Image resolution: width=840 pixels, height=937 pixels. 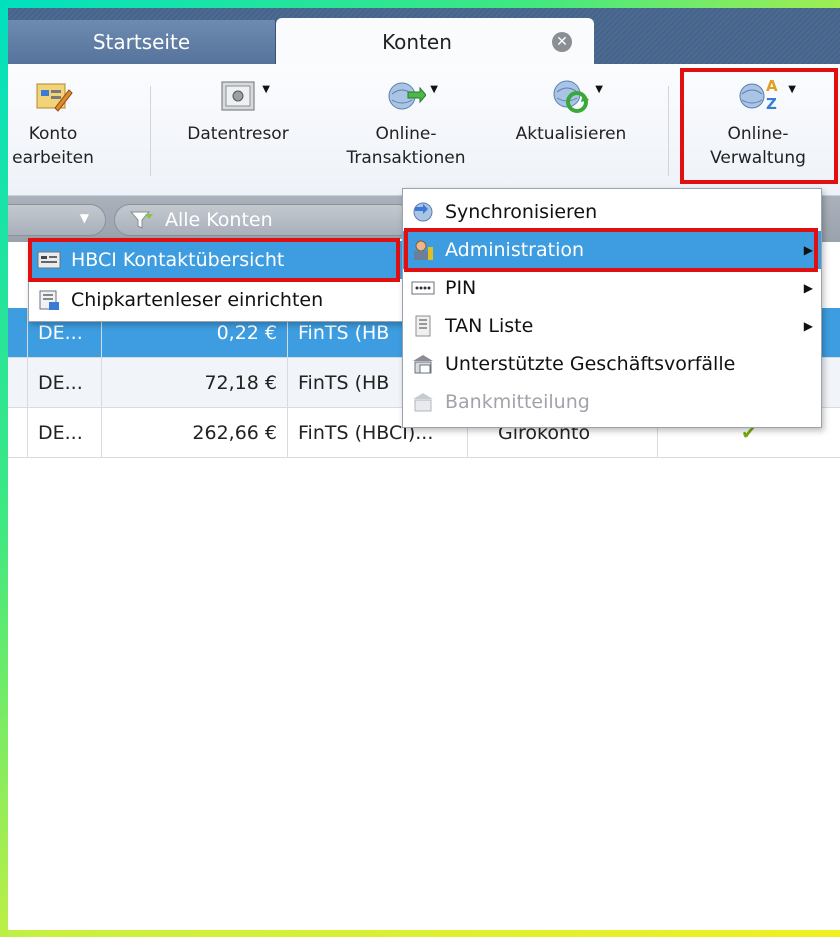 What do you see at coordinates (49, 260) in the screenshot?
I see `contact-card-icon` at bounding box center [49, 260].